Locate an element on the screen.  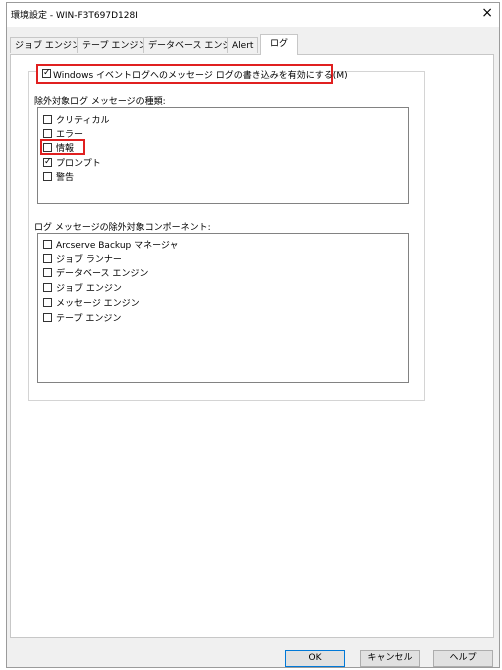
component-job-engine-label: ジョブ エンジン is located at coordinates (89, 289).